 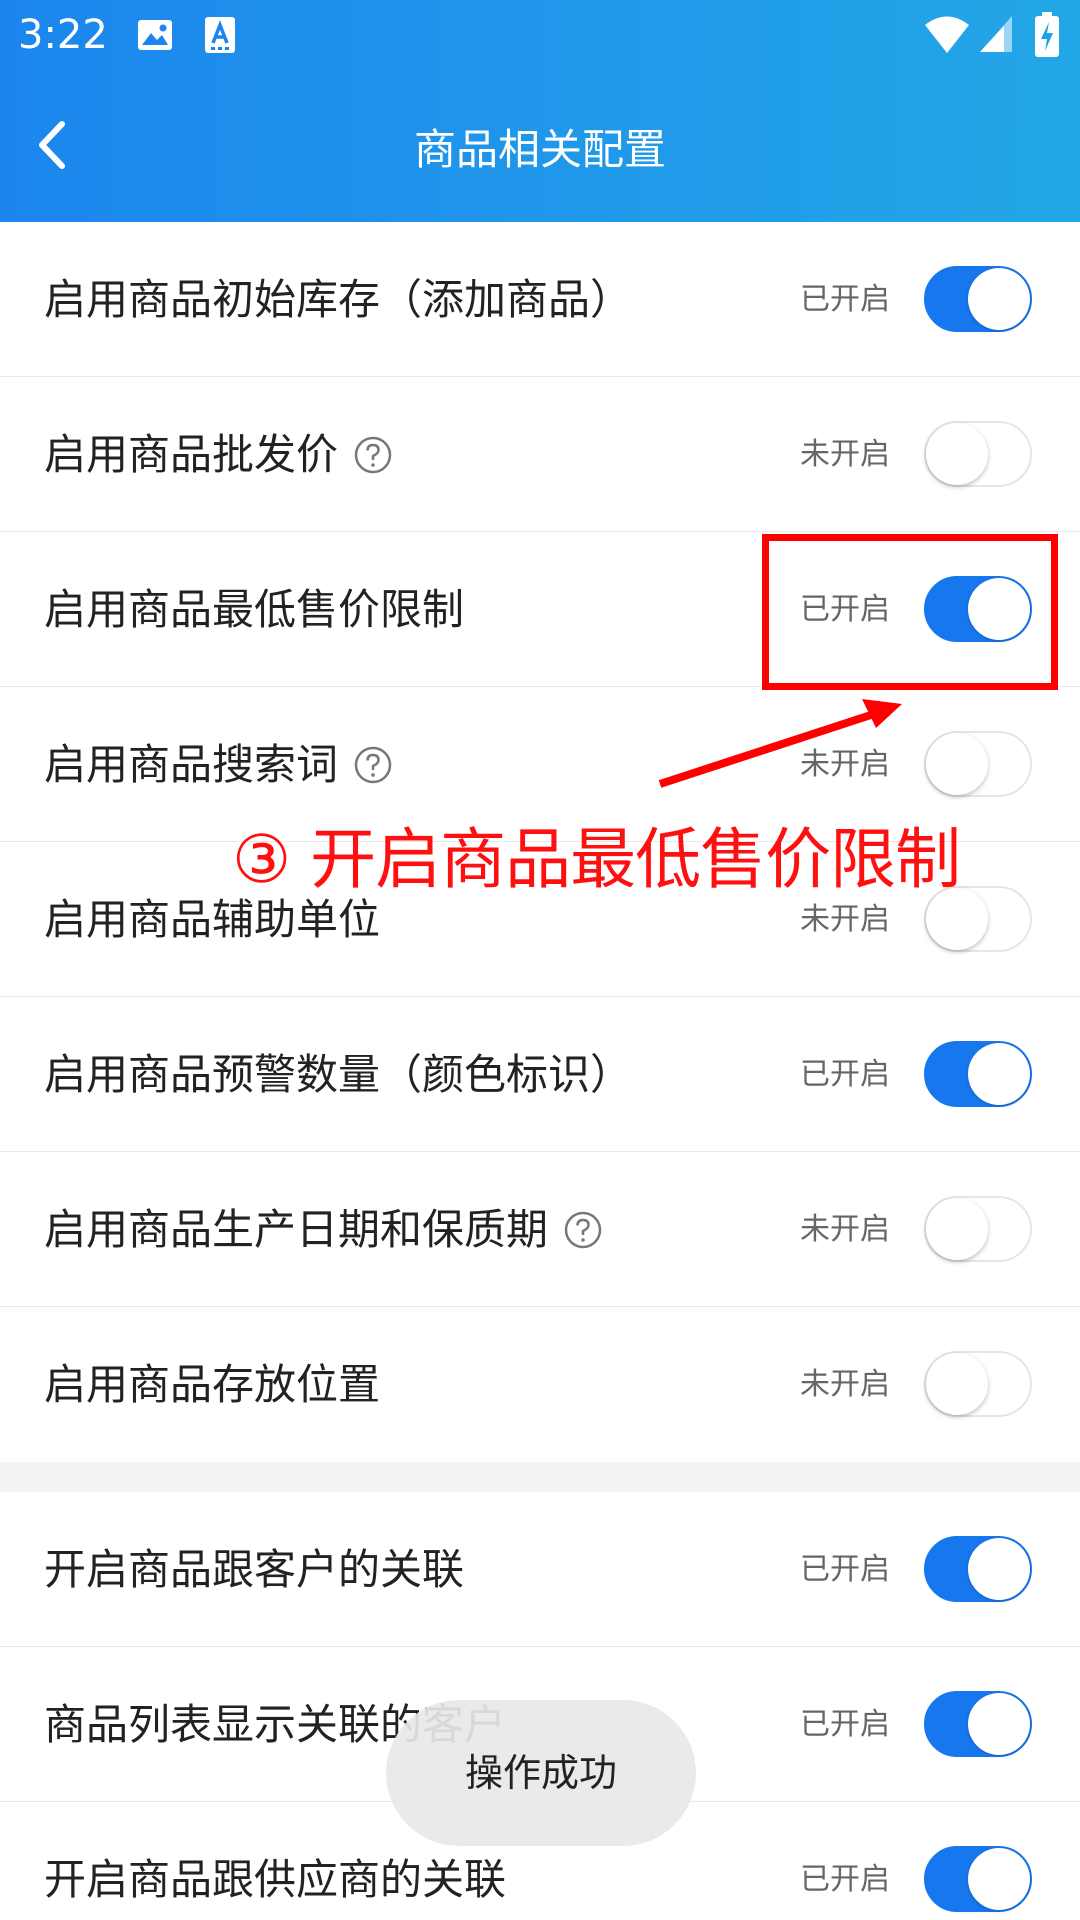 I want to click on setting-label: 启用商品存放位置, so click(x=212, y=1384).